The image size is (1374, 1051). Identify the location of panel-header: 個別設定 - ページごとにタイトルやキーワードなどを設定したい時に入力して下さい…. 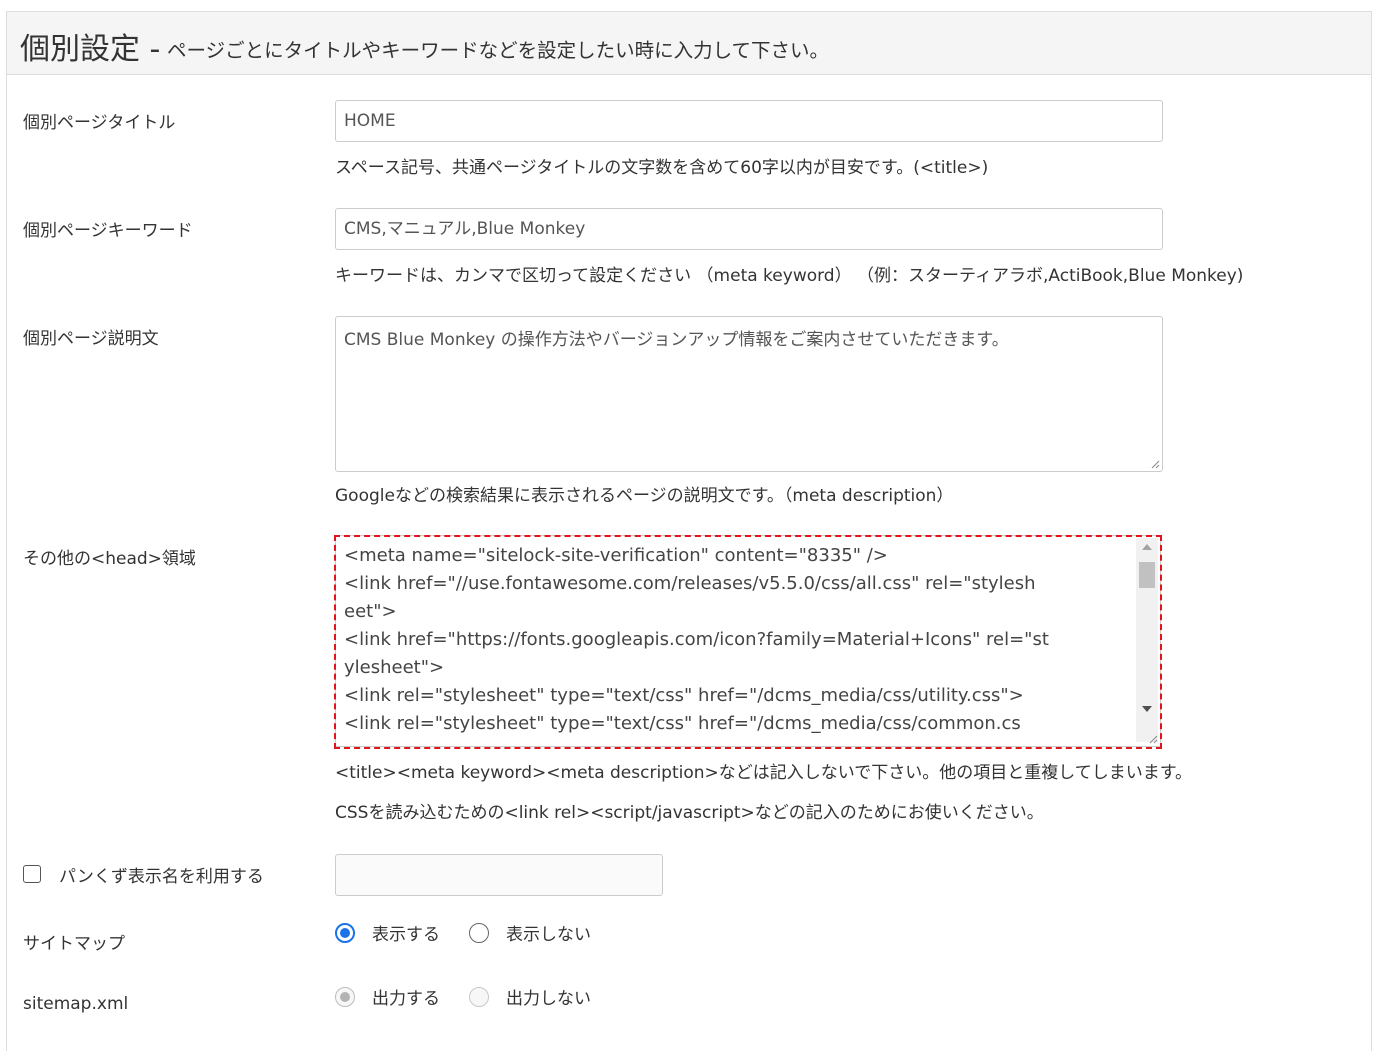
(689, 43).